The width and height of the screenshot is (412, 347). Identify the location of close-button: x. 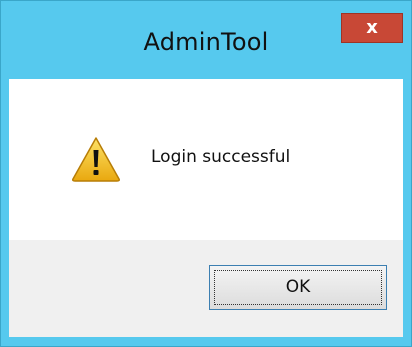
(372, 28).